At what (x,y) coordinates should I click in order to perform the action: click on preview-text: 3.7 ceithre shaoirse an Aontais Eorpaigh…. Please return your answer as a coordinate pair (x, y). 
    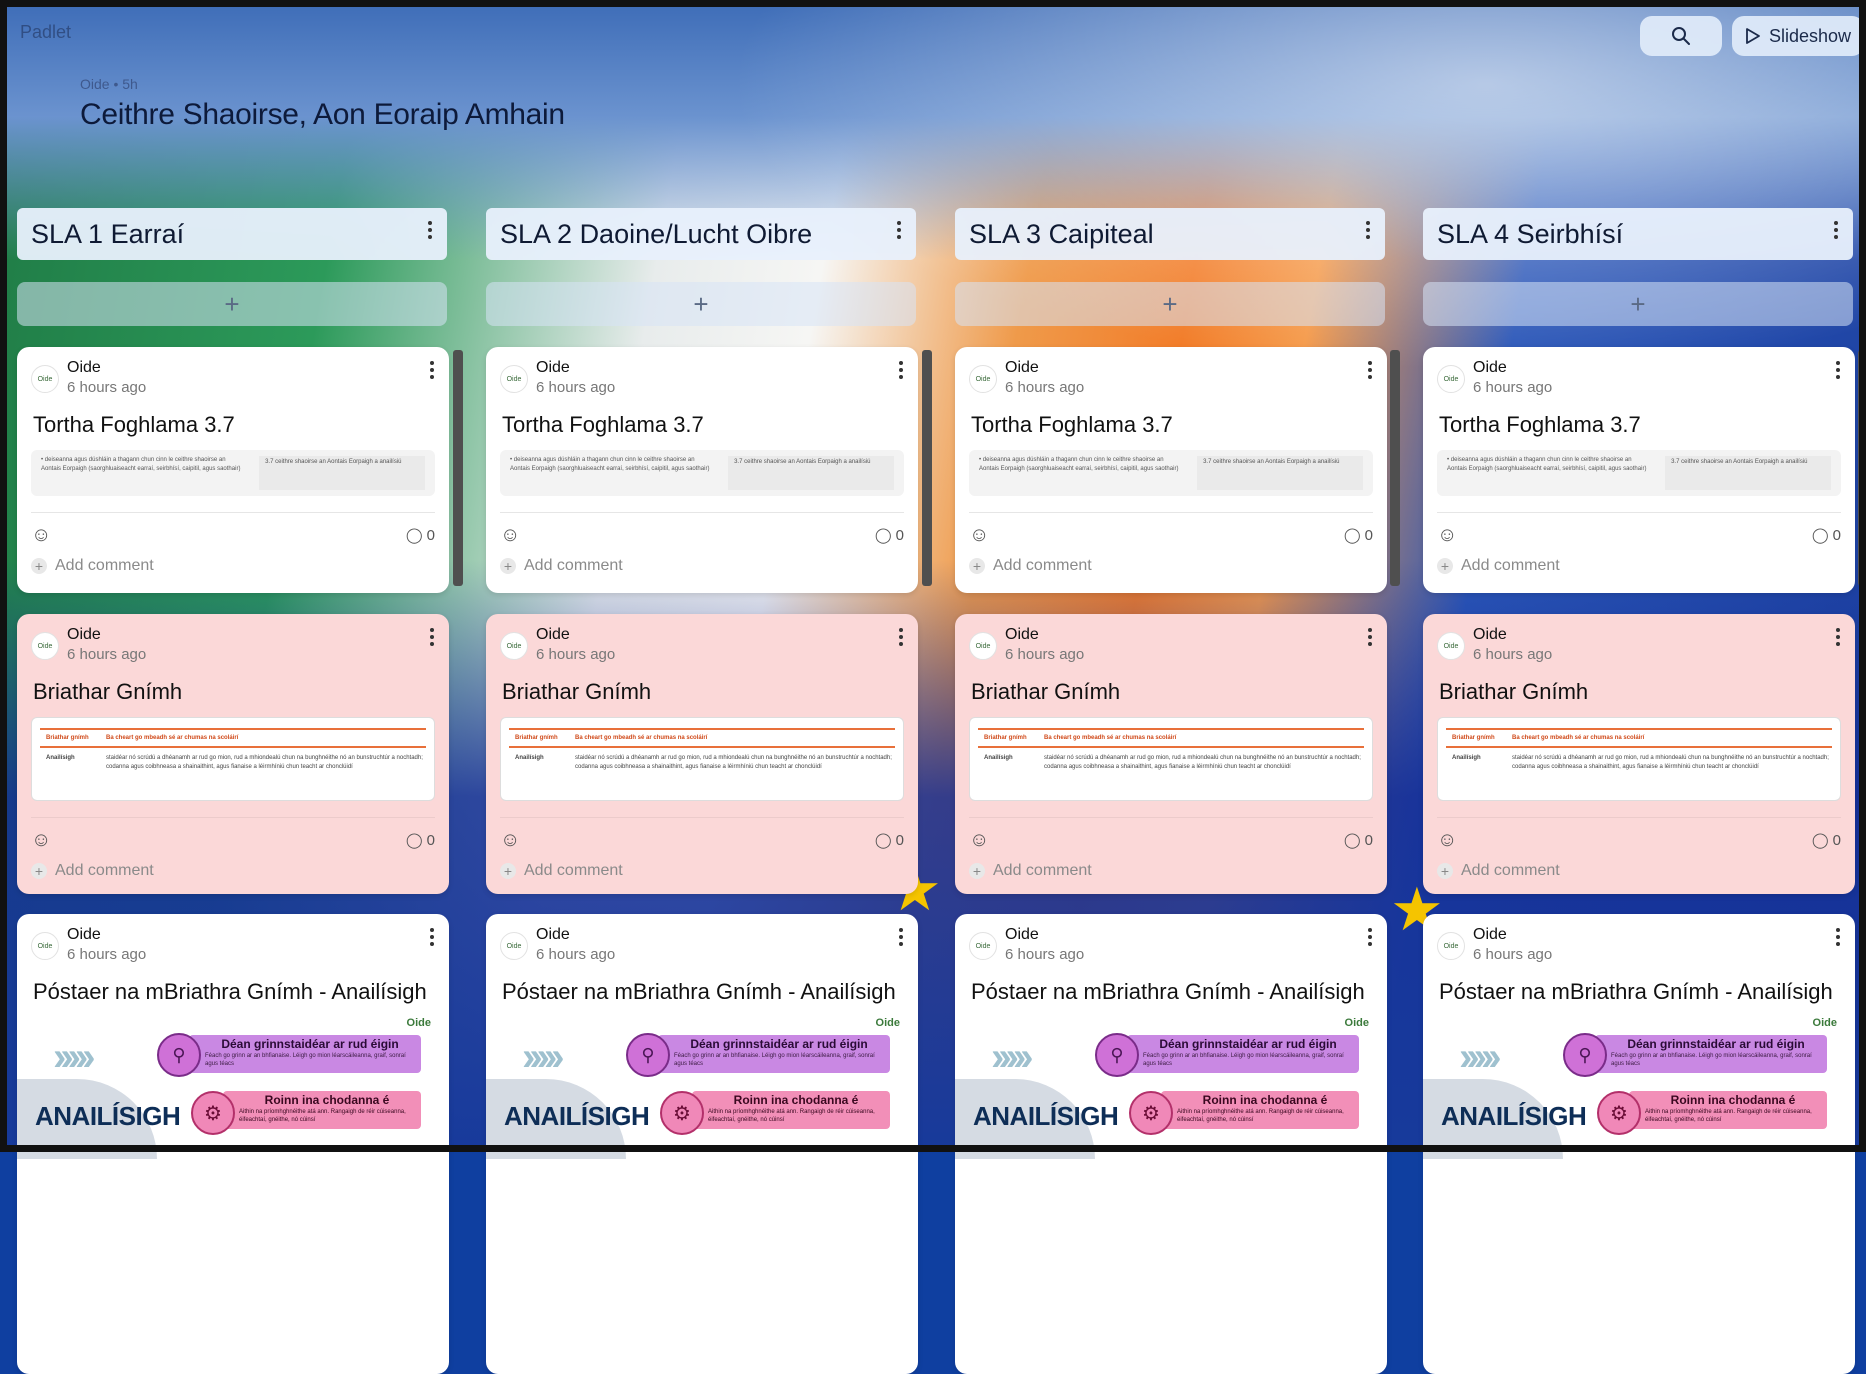
    Looking at the image, I should click on (1748, 473).